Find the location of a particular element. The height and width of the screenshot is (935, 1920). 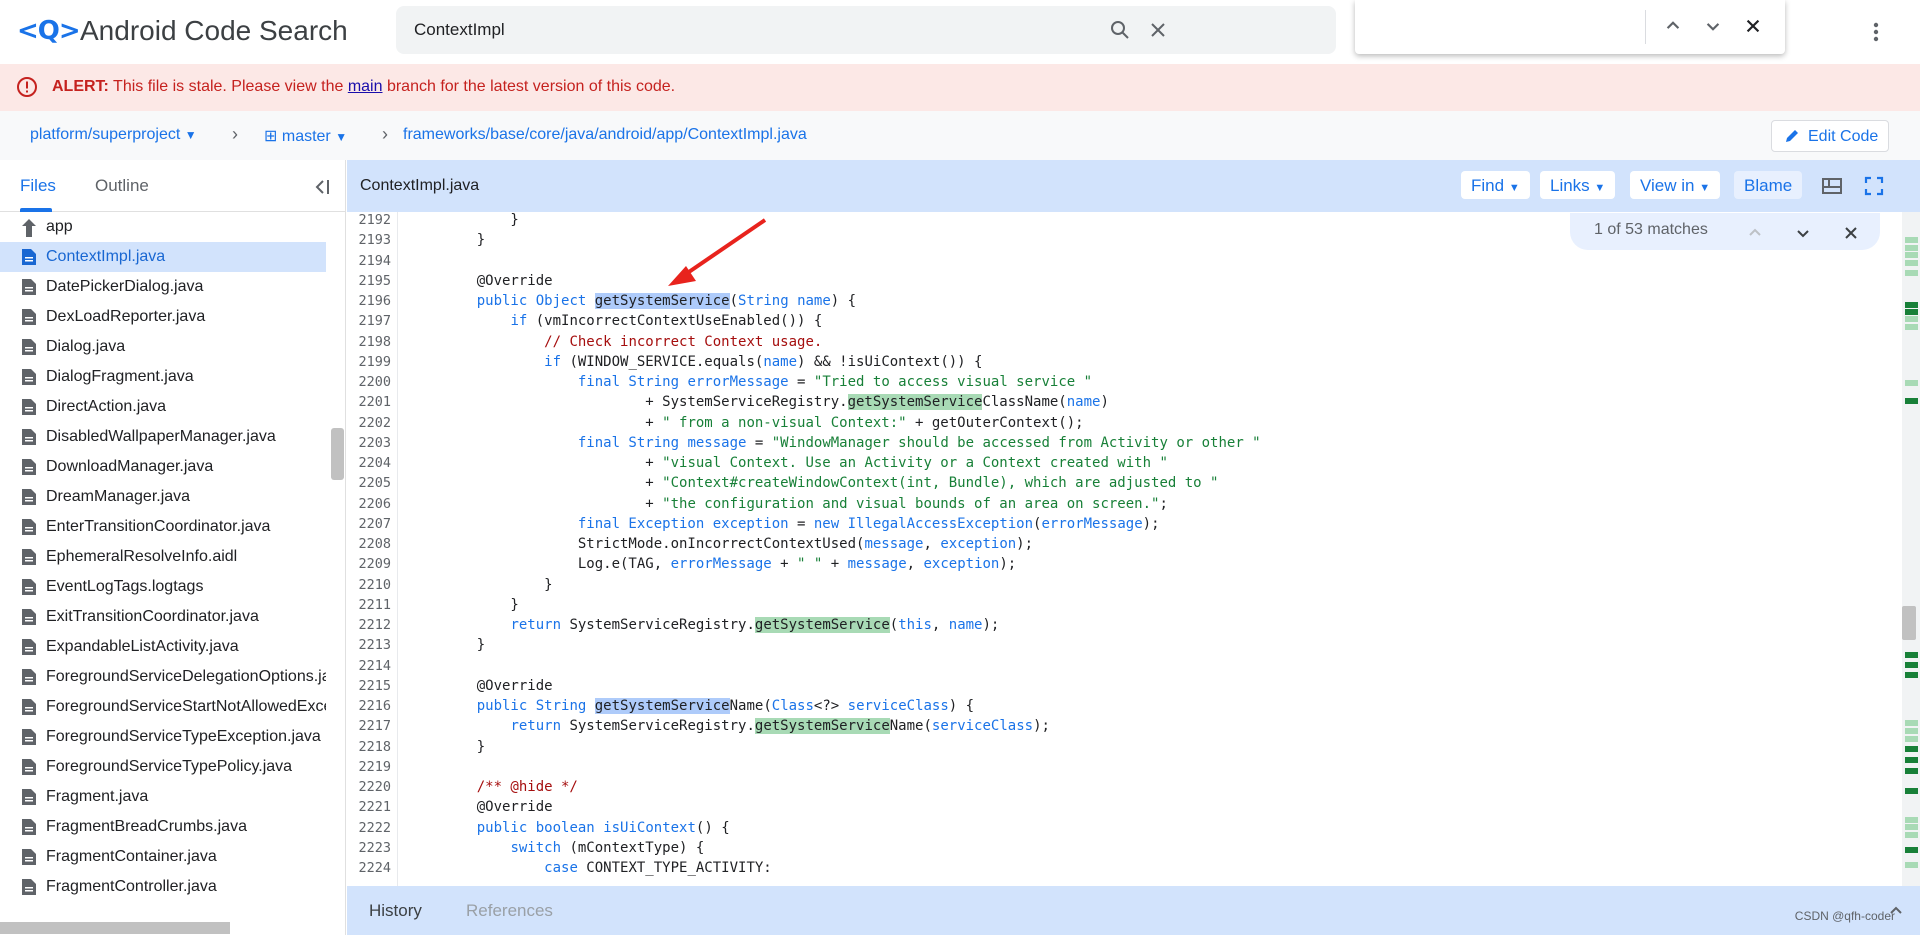

file-item: ForegroundServiceTypeException.java is located at coordinates (163, 737).